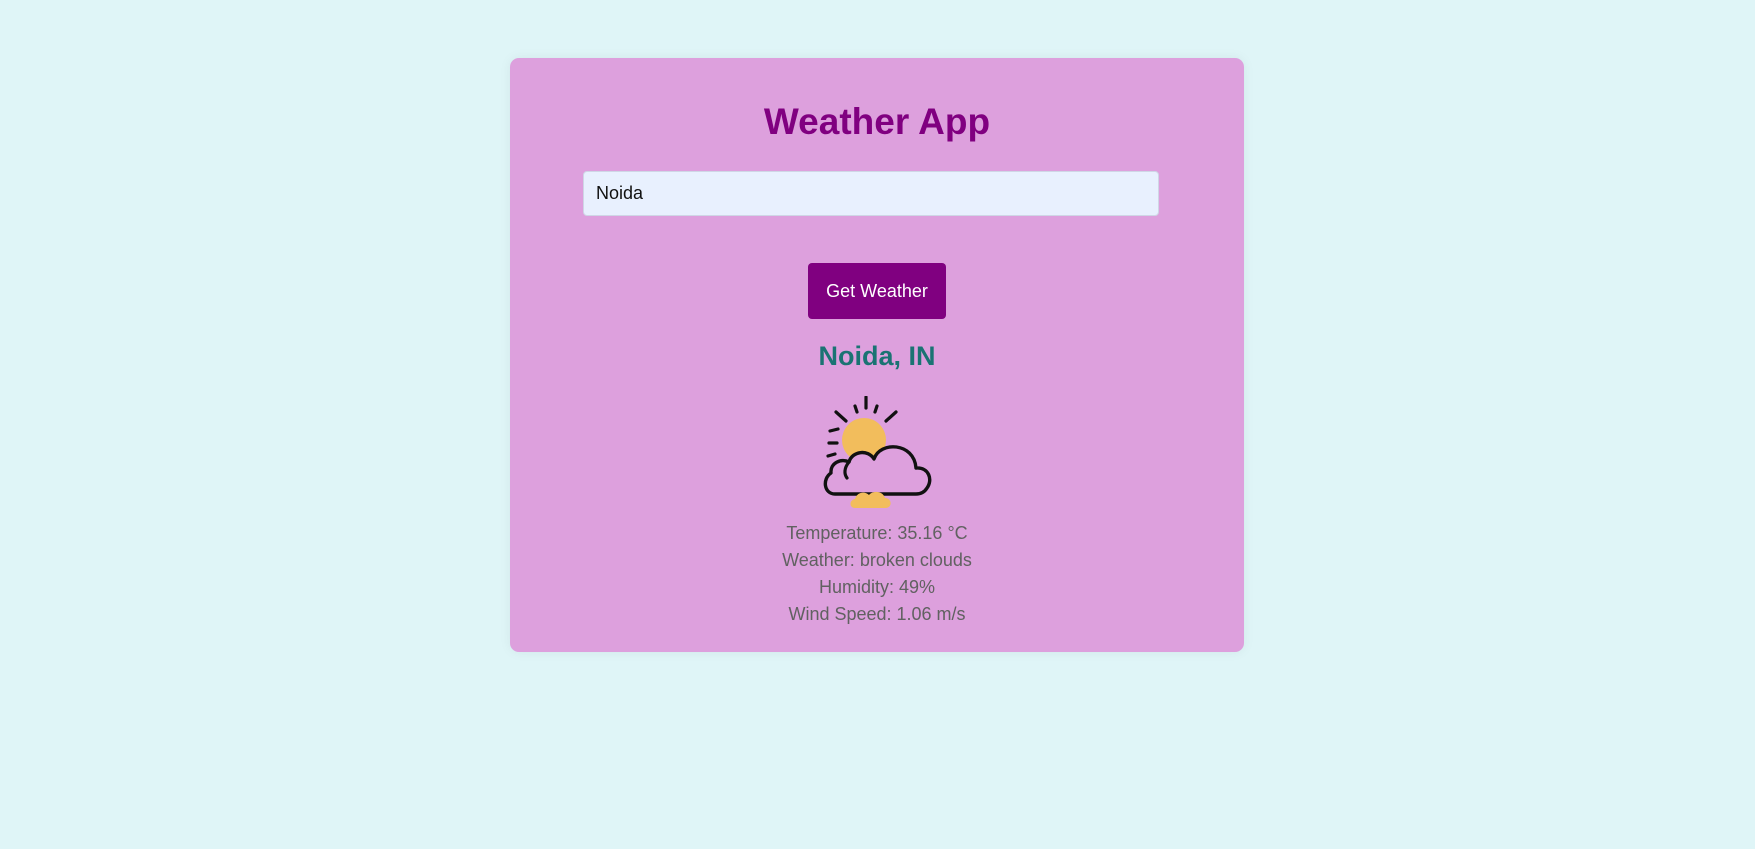 This screenshot has width=1755, height=849. What do you see at coordinates (871, 193) in the screenshot?
I see `city-search-input` at bounding box center [871, 193].